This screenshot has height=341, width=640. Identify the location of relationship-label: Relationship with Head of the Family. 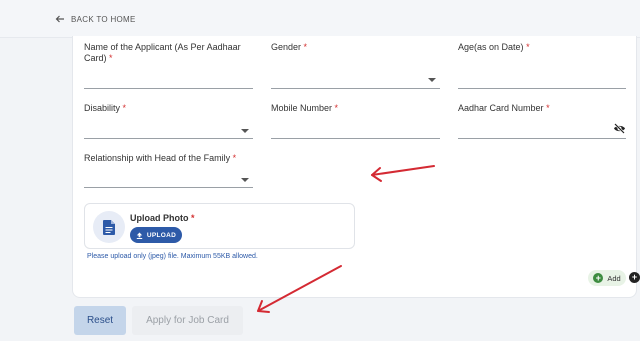
(157, 158).